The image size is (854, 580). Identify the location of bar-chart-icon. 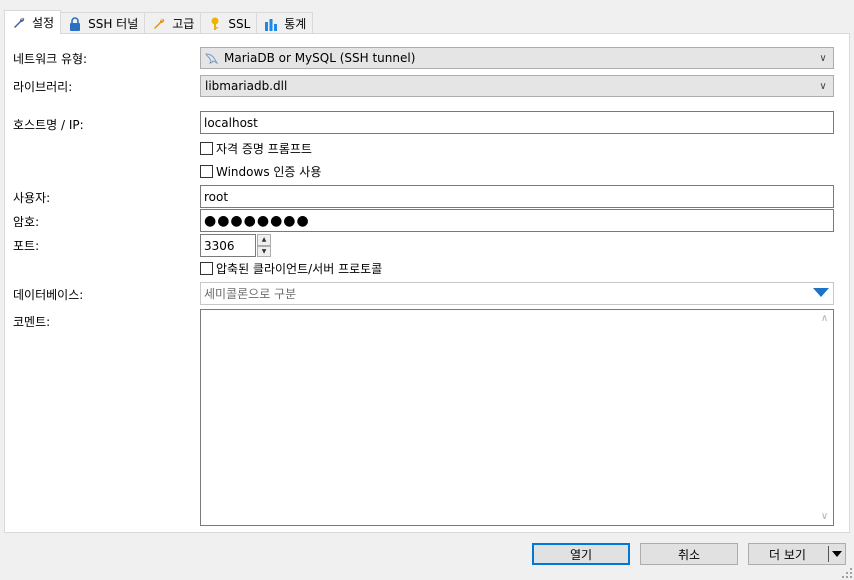
(271, 24).